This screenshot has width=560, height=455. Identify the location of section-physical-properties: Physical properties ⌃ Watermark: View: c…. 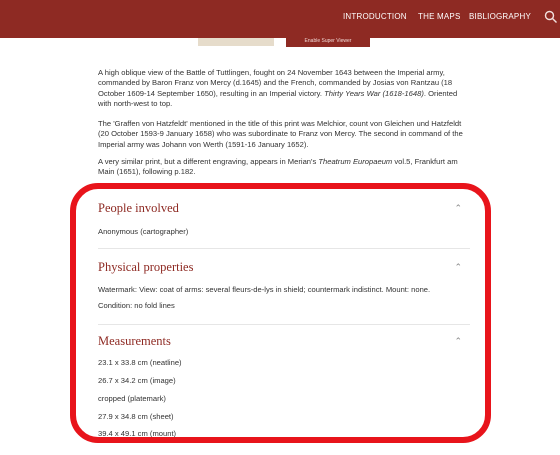
(283, 290).